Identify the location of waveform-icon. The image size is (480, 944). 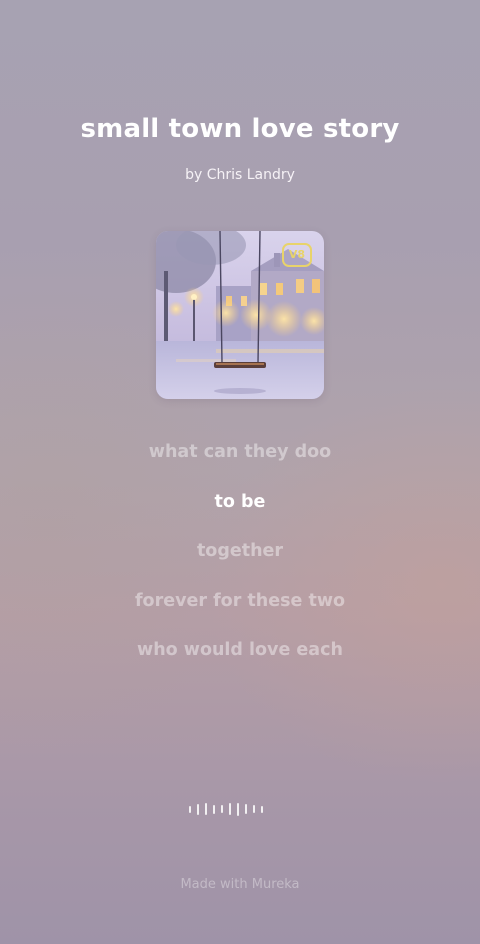
(241, 809).